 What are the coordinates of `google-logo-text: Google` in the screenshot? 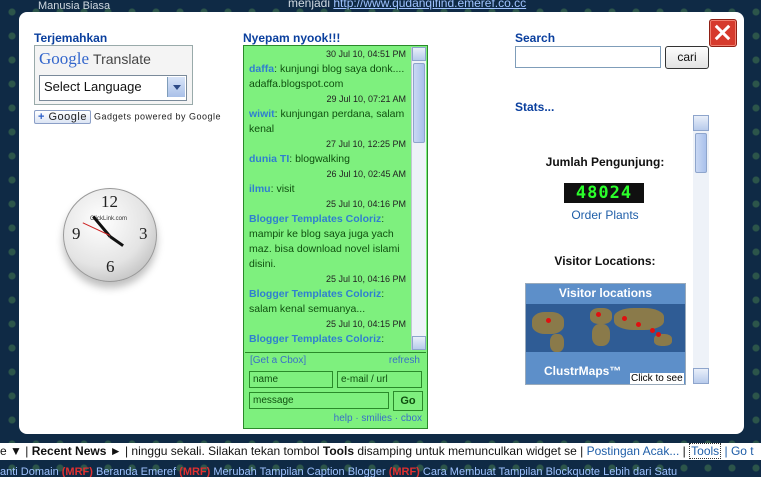 It's located at (64, 58).